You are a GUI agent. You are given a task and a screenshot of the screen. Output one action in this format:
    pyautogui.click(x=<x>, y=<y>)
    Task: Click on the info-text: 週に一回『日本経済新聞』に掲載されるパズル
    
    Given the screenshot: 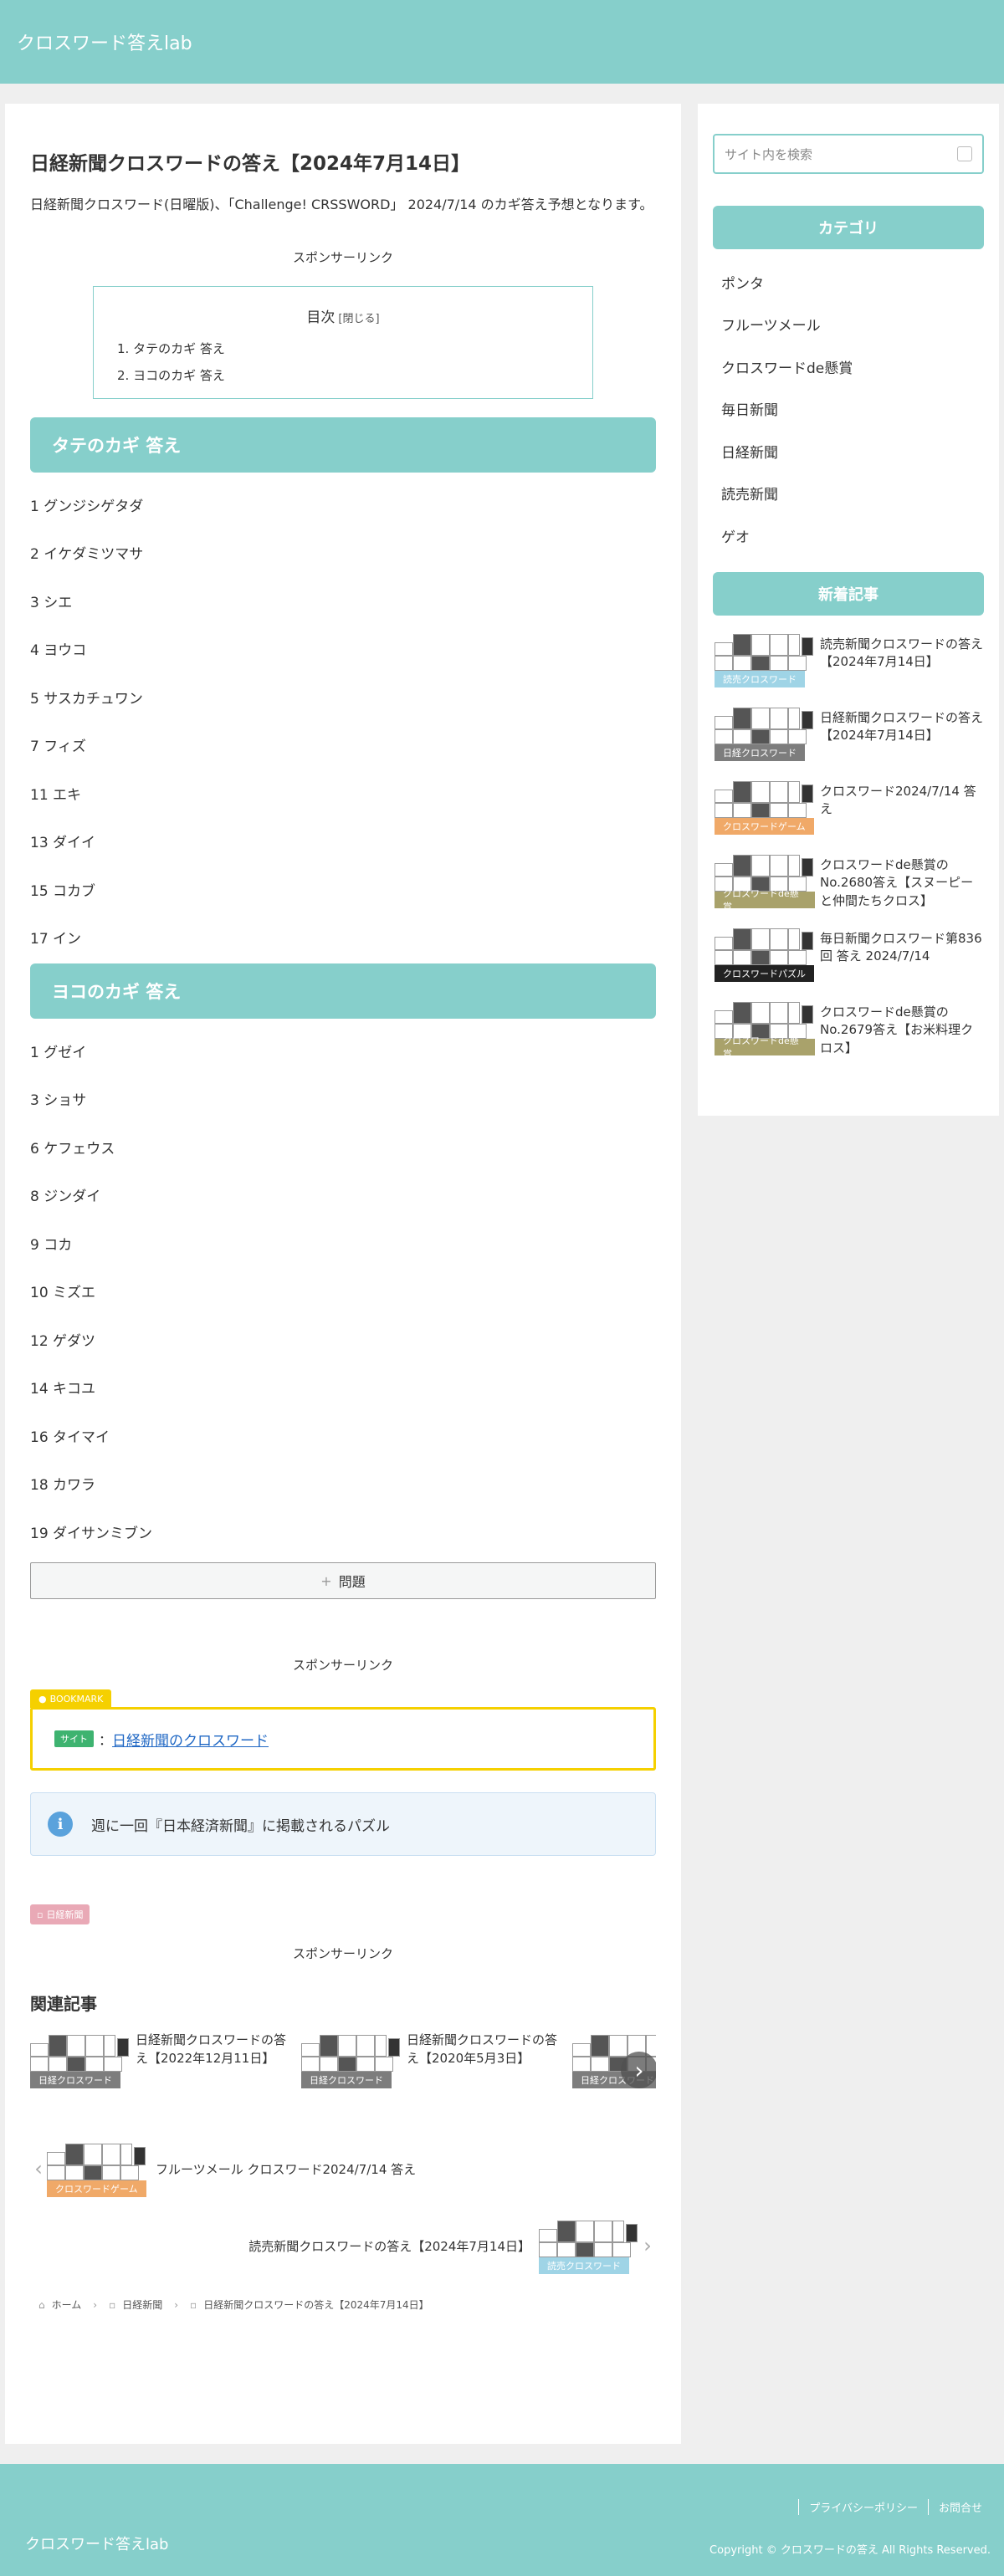 What is the action you would take?
    pyautogui.click(x=240, y=1826)
    